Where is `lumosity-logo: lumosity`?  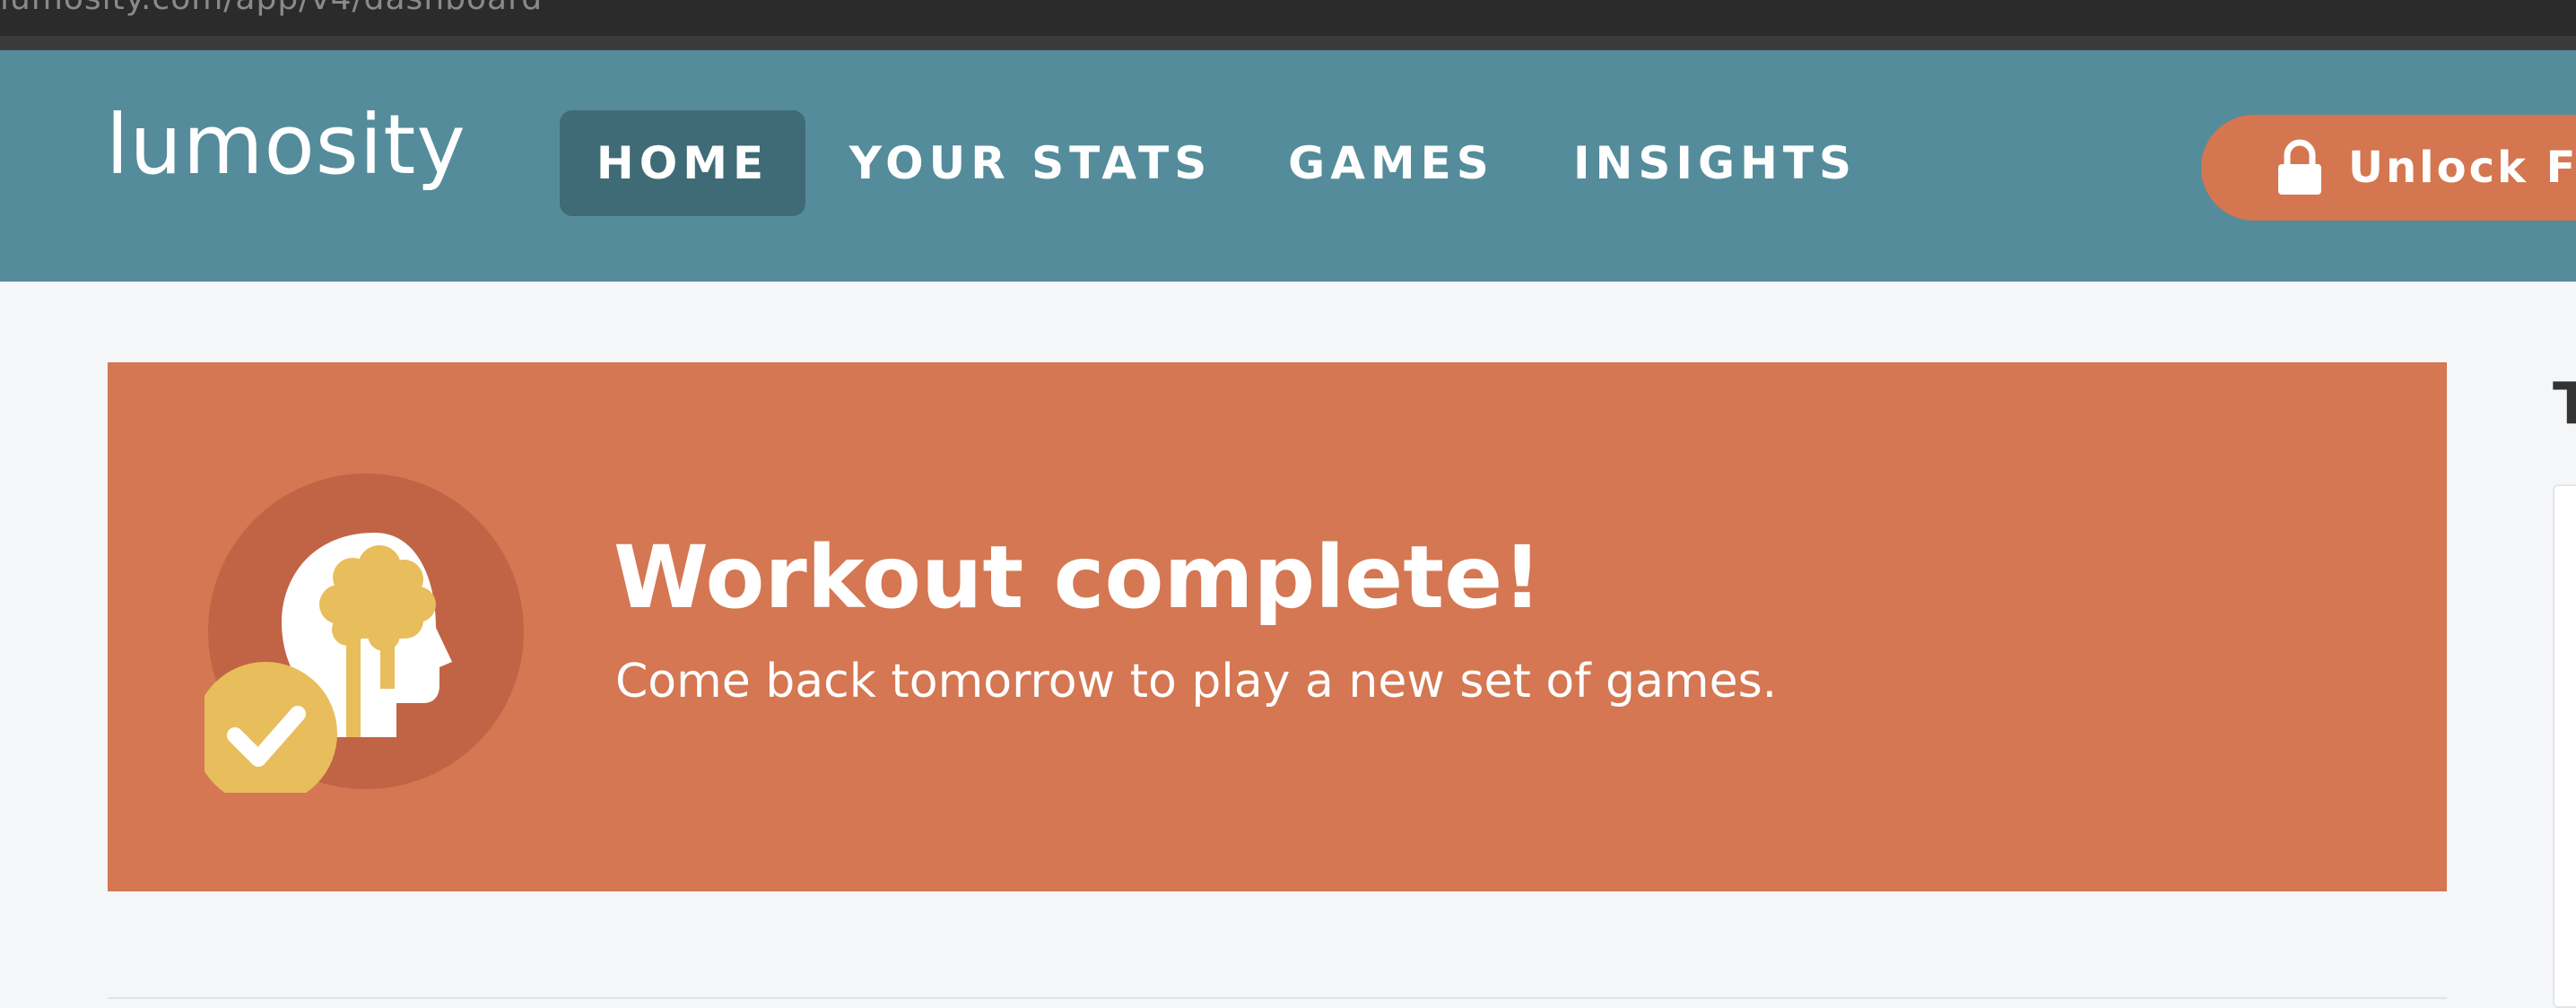 lumosity-logo: lumosity is located at coordinates (286, 145).